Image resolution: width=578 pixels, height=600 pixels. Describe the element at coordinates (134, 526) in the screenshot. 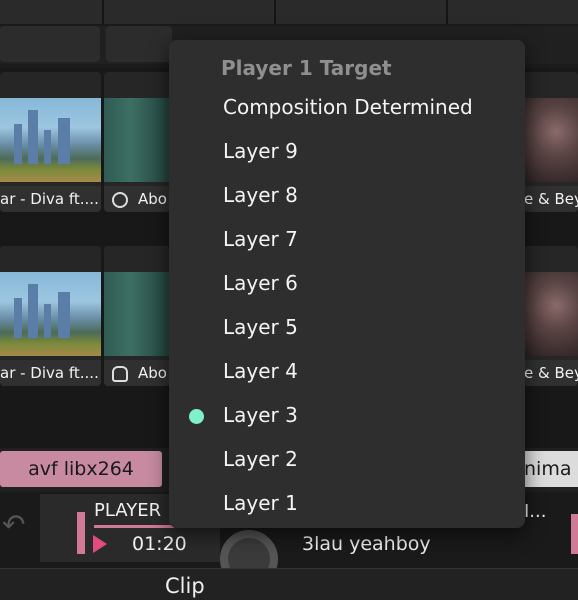

I see `player-progress-bar` at that location.